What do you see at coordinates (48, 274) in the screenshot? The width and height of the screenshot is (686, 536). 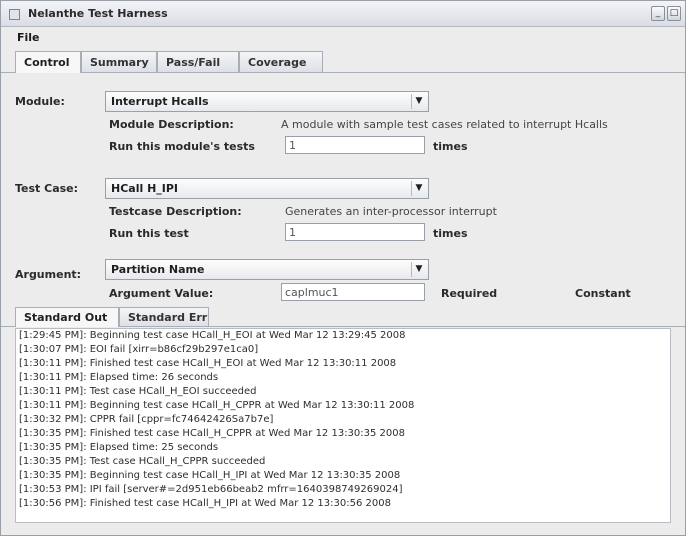 I see `argument-label: Argument:` at bounding box center [48, 274].